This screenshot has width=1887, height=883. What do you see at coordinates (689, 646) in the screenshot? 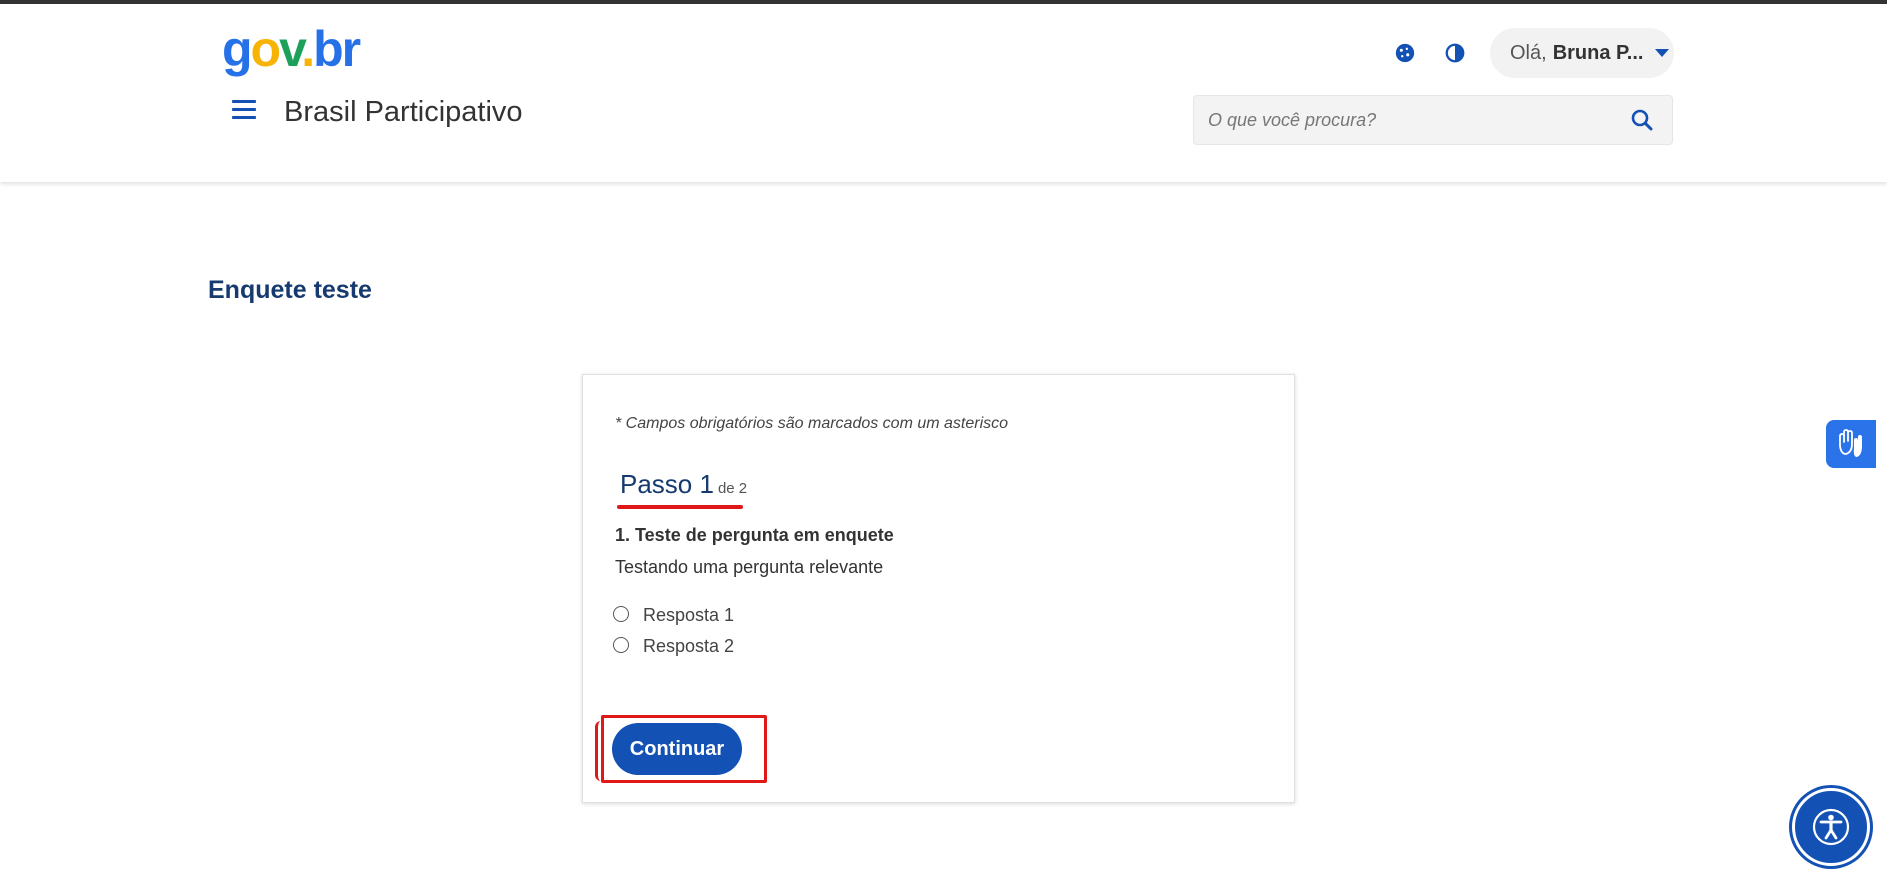
I see `answer-option-label: Resposta 2` at bounding box center [689, 646].